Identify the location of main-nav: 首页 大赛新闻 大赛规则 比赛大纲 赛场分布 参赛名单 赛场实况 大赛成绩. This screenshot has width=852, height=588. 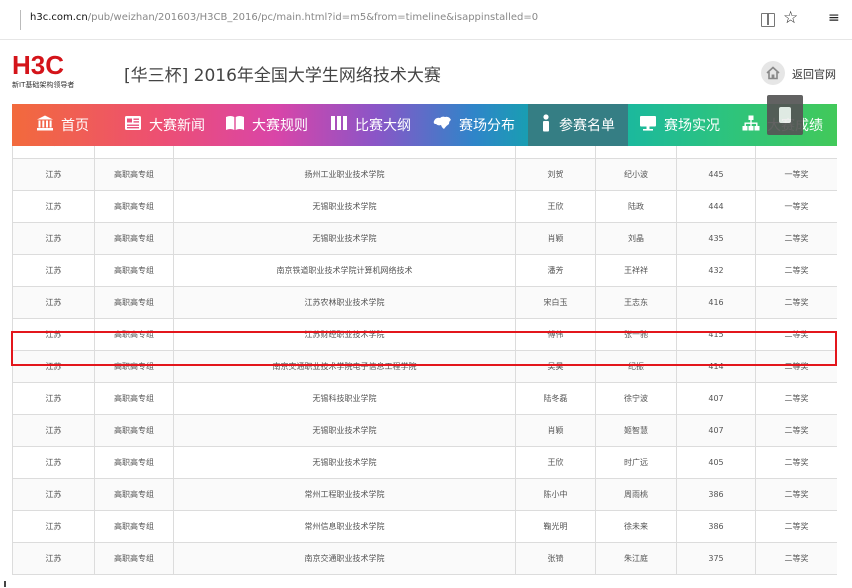
(424, 125).